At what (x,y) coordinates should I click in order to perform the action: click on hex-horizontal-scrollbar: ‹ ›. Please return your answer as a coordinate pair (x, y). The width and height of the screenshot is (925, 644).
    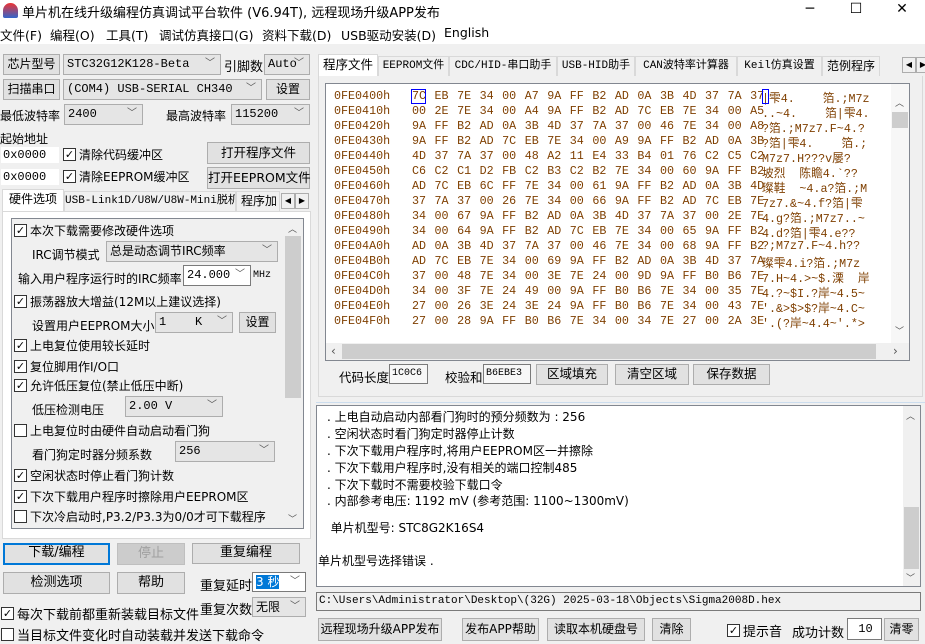
    Looking at the image, I should click on (617, 351).